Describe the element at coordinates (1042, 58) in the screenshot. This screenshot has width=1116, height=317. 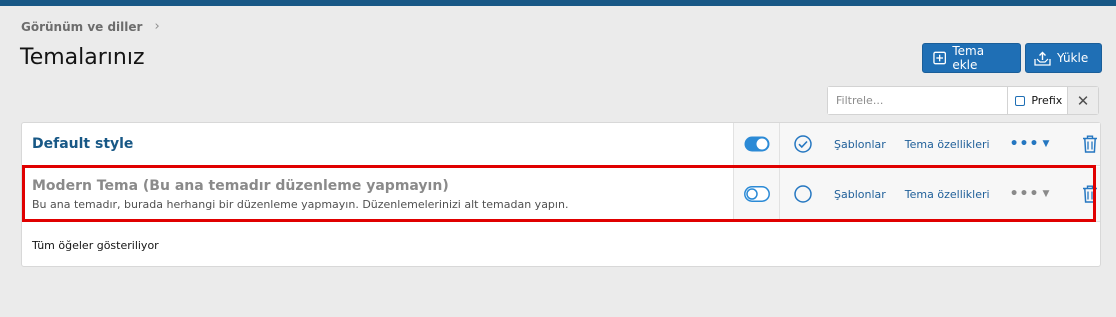
I see `upload-icon` at that location.